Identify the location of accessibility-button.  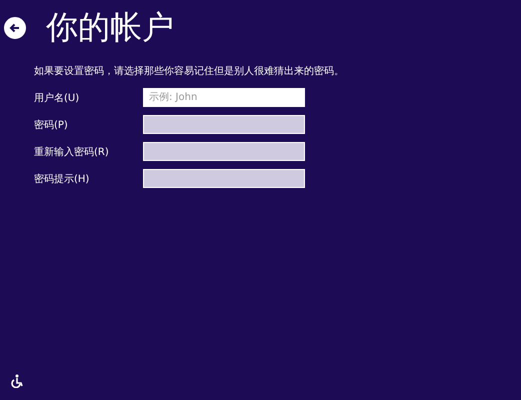
(17, 381).